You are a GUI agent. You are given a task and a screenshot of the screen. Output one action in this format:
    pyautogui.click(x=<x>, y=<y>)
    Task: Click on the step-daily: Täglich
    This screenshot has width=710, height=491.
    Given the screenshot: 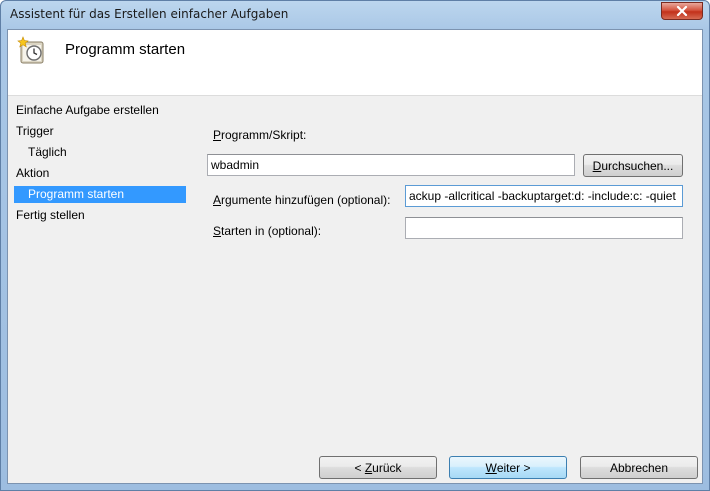 What is the action you would take?
    pyautogui.click(x=47, y=152)
    